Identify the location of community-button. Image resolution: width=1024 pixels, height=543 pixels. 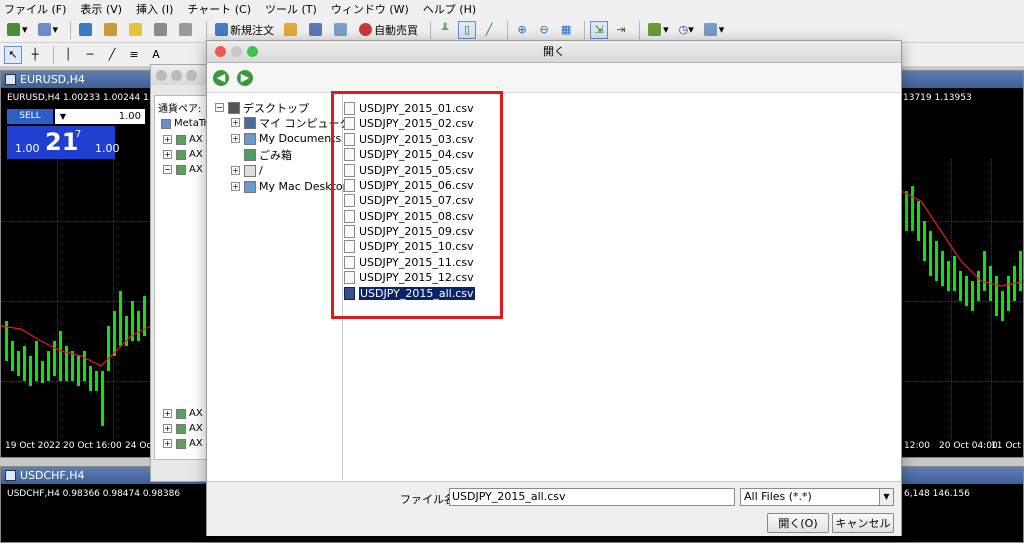
(316, 30).